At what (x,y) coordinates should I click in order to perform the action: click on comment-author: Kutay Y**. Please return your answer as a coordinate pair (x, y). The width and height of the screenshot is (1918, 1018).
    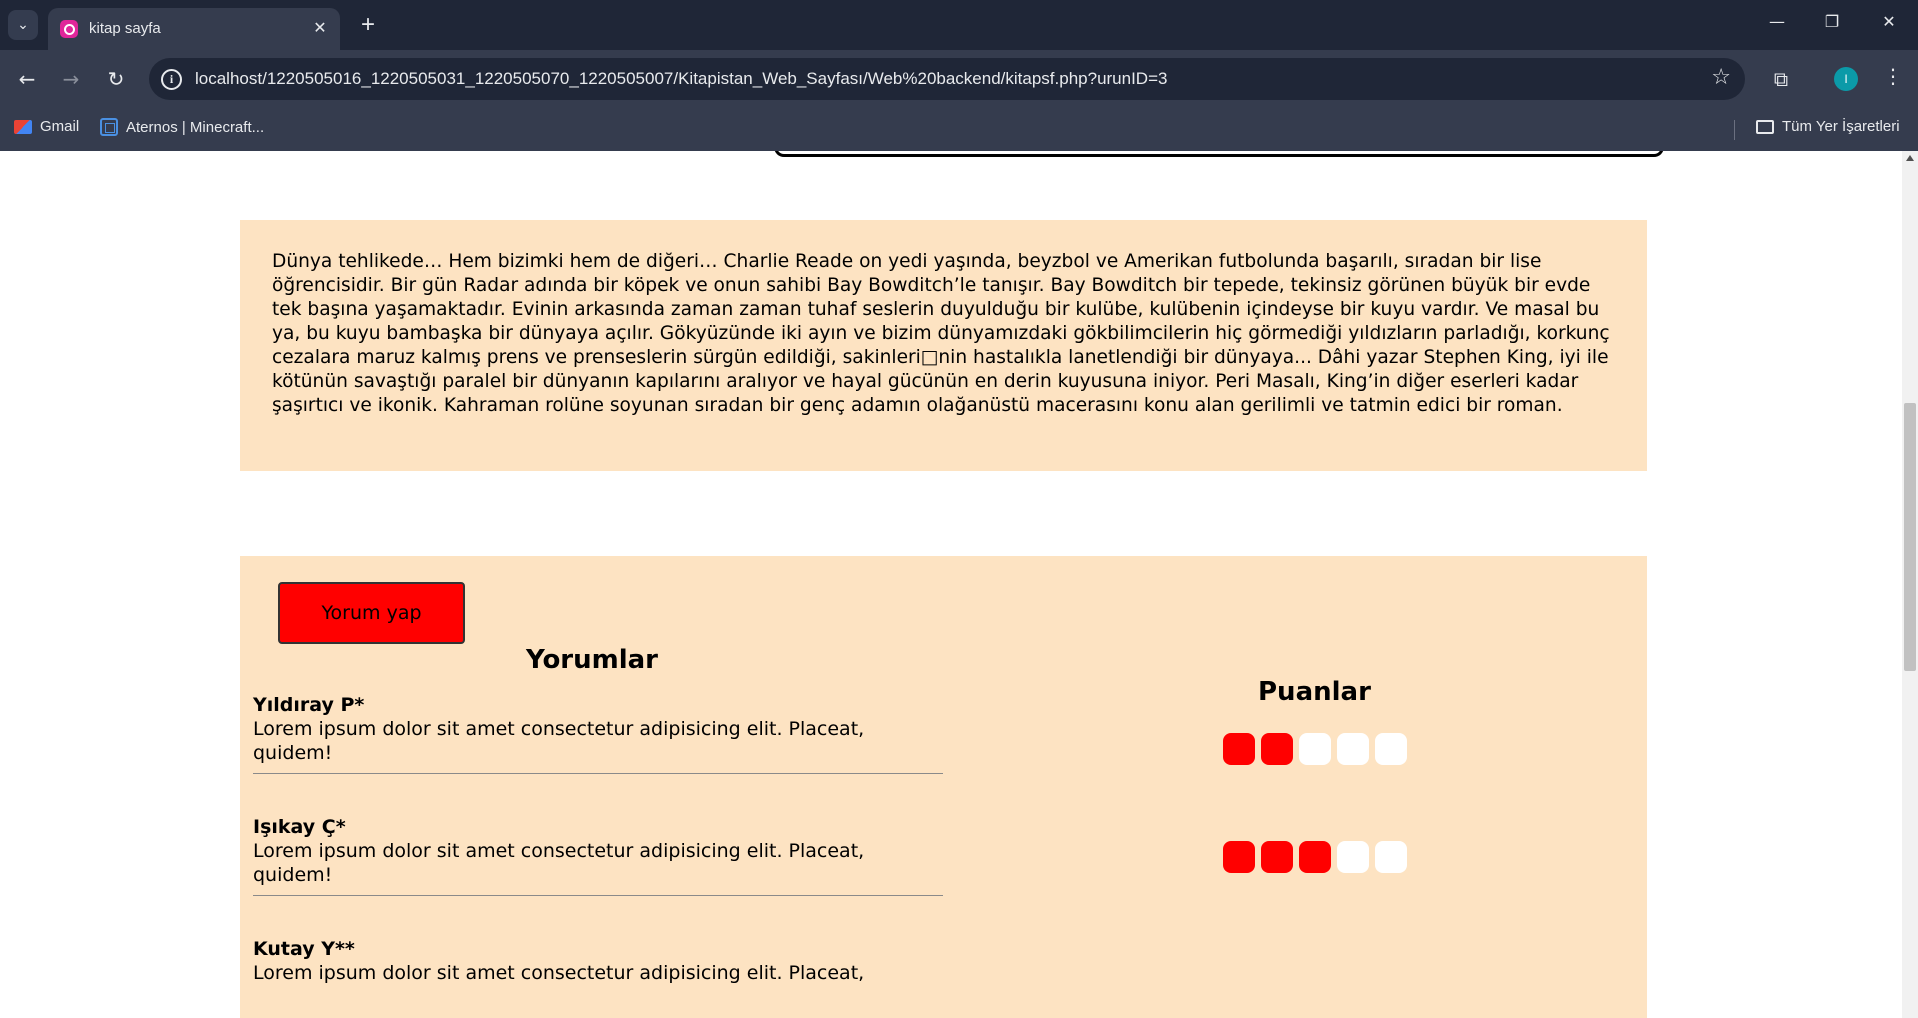
    Looking at the image, I should click on (304, 949).